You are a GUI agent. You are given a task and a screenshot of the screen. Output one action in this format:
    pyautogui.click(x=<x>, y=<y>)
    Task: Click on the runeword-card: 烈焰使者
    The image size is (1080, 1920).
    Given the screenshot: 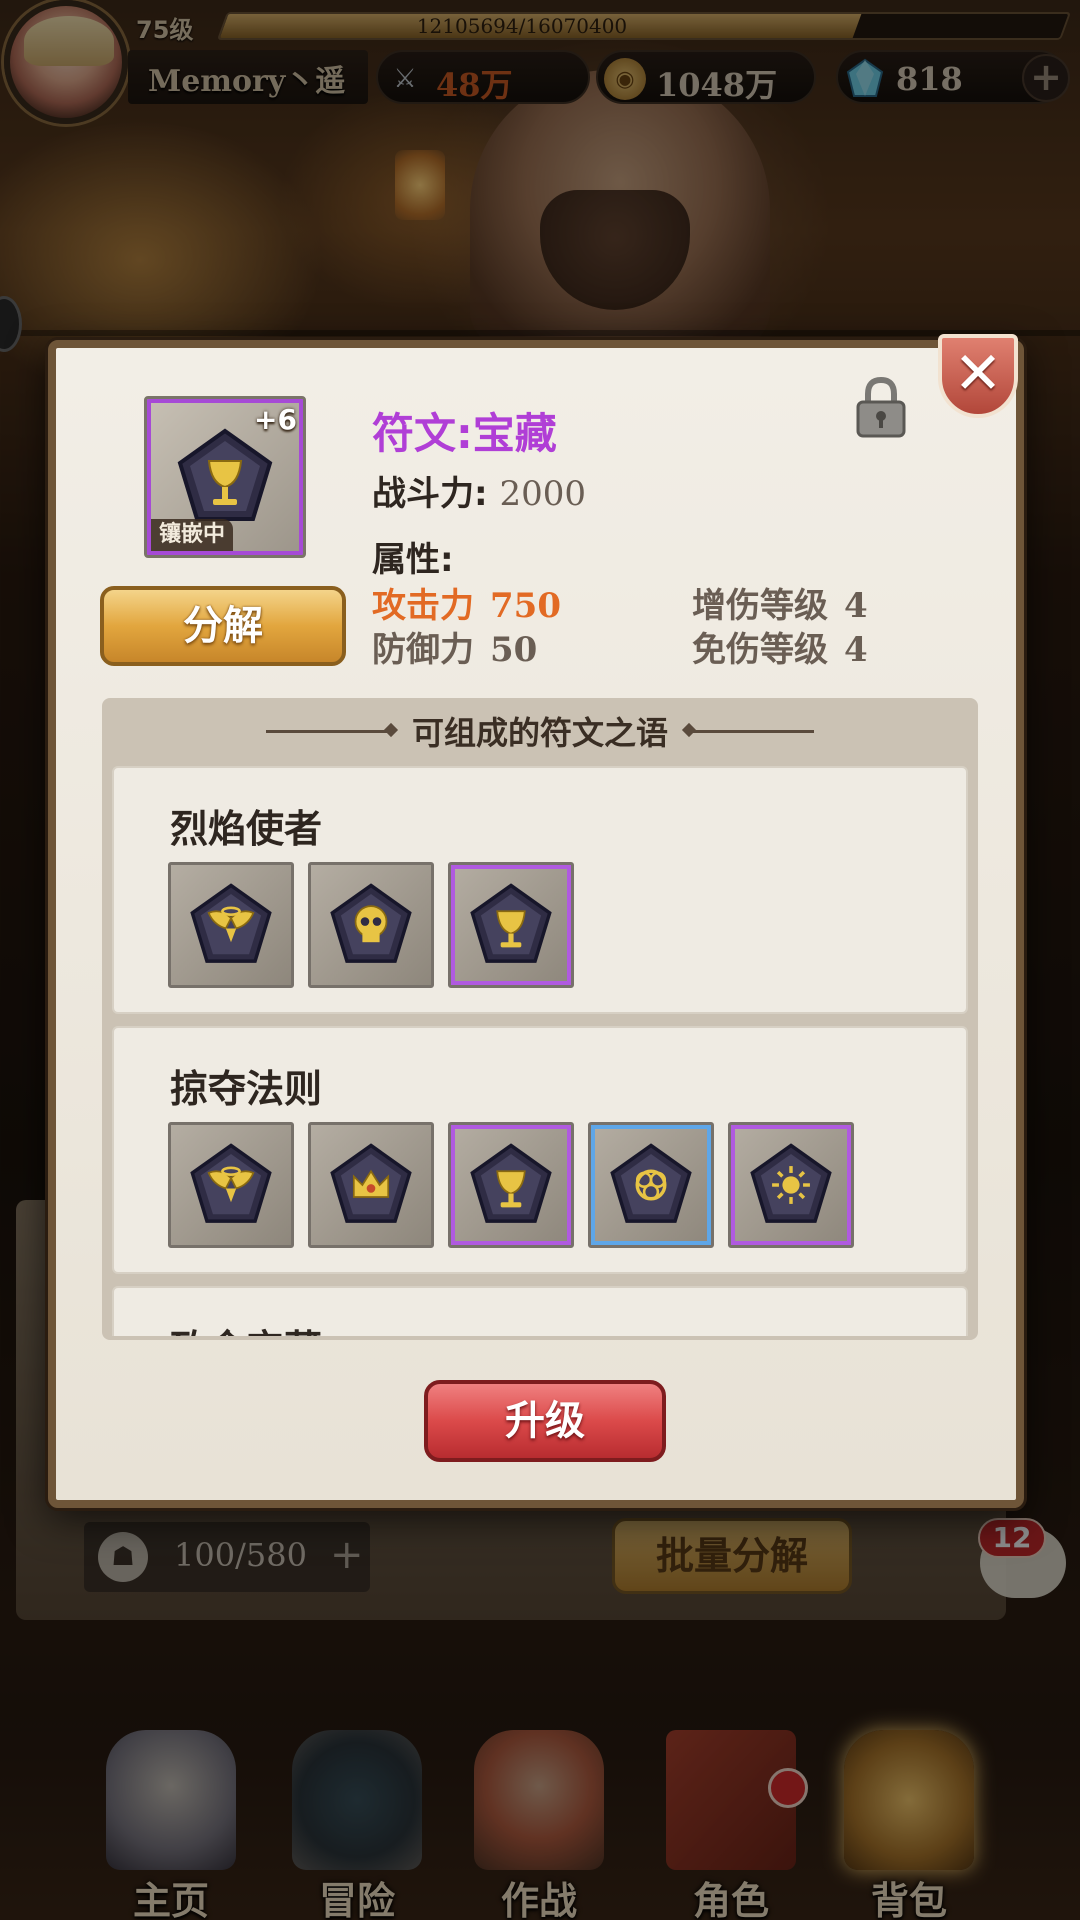 What is the action you would take?
    pyautogui.click(x=540, y=890)
    